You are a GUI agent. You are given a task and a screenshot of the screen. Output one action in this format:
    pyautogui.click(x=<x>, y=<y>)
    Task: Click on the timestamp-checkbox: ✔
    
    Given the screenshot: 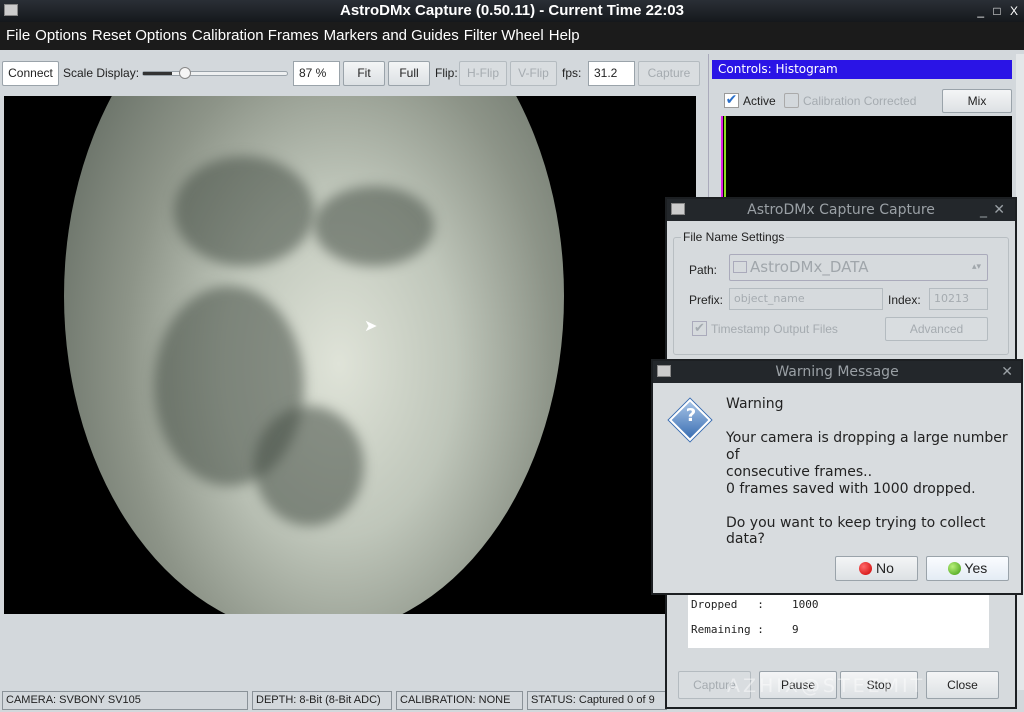 What is the action you would take?
    pyautogui.click(x=699, y=328)
    